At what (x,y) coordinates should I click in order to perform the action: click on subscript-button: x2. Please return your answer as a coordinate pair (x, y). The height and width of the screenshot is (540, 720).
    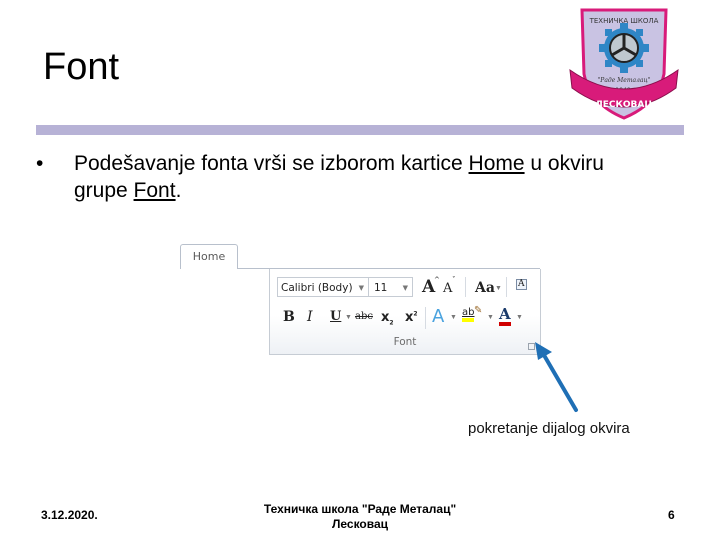
    Looking at the image, I should click on (387, 319).